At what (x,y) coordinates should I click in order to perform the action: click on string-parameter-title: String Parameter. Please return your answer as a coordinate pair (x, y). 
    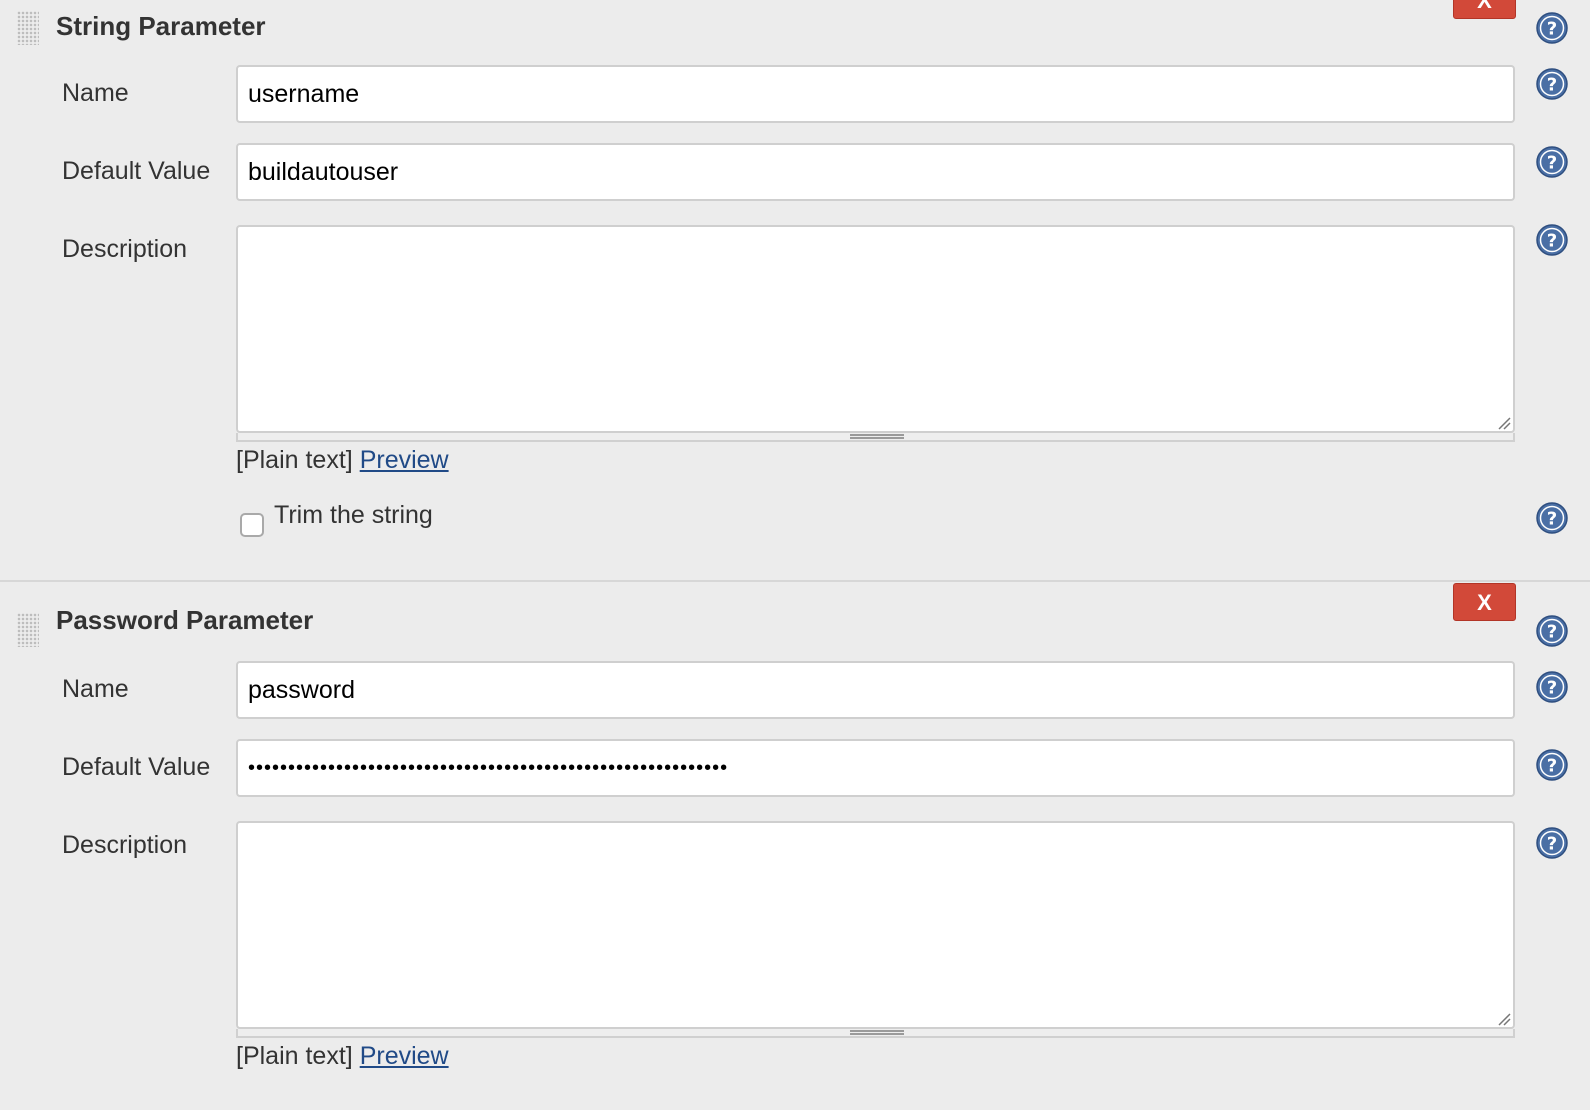
    Looking at the image, I should click on (161, 26).